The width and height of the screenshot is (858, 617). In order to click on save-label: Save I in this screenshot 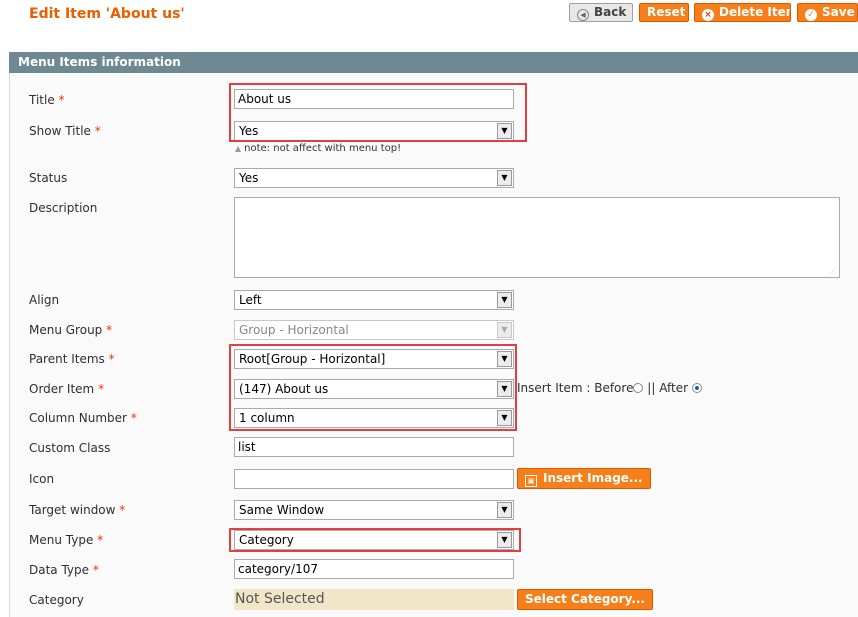, I will do `click(839, 12)`.